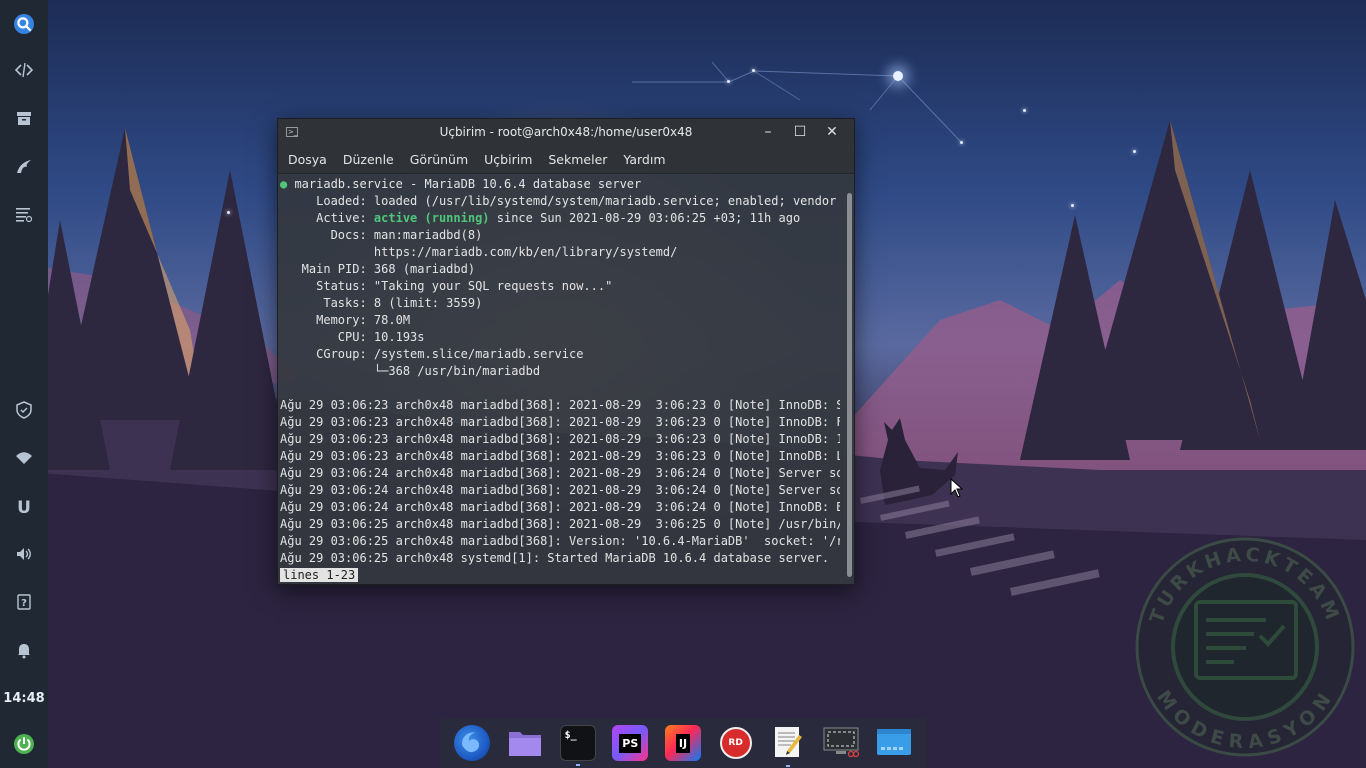 Image resolution: width=1366 pixels, height=768 pixels. Describe the element at coordinates (431, 218) in the screenshot. I see `active-state: active (running)` at that location.